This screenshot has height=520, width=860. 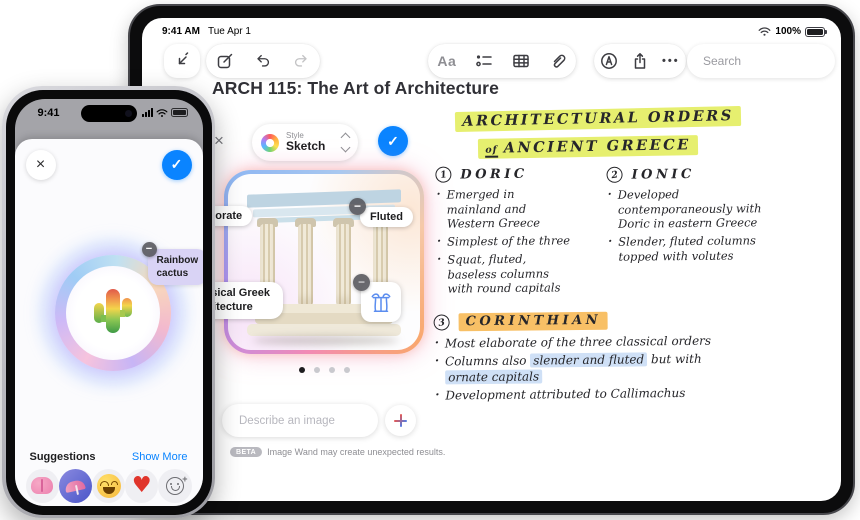 I want to click on handwritten-of: of, so click(x=491, y=151).